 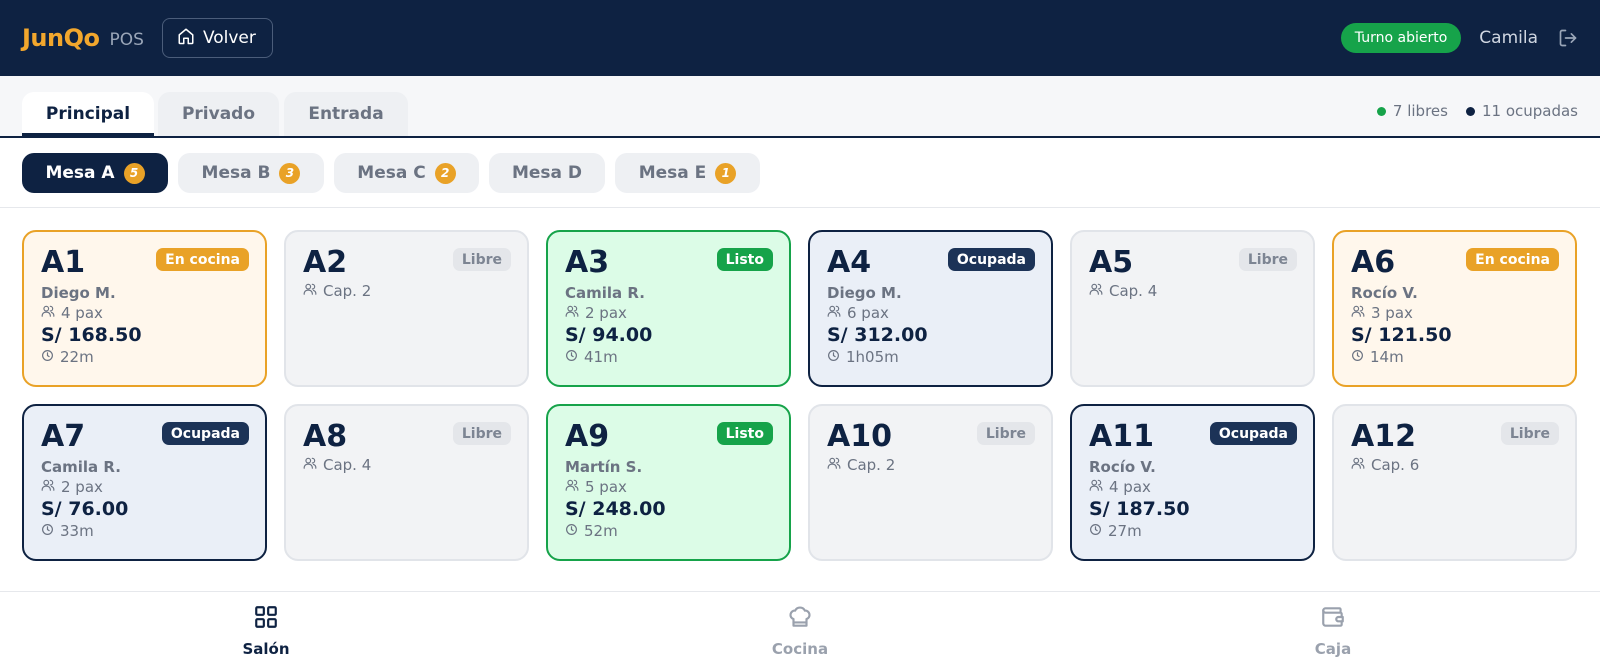 I want to click on nav-caja: Caja, so click(x=1333, y=631).